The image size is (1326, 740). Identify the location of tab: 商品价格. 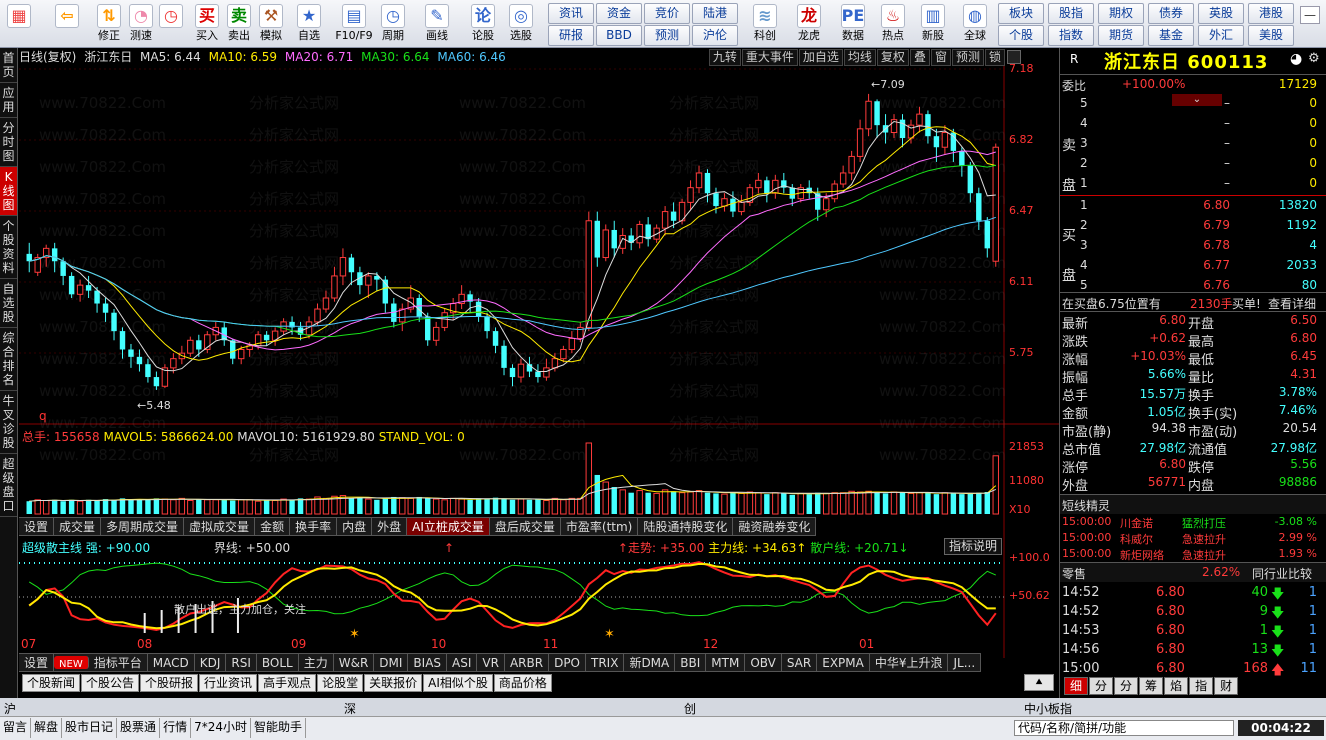
(522, 683).